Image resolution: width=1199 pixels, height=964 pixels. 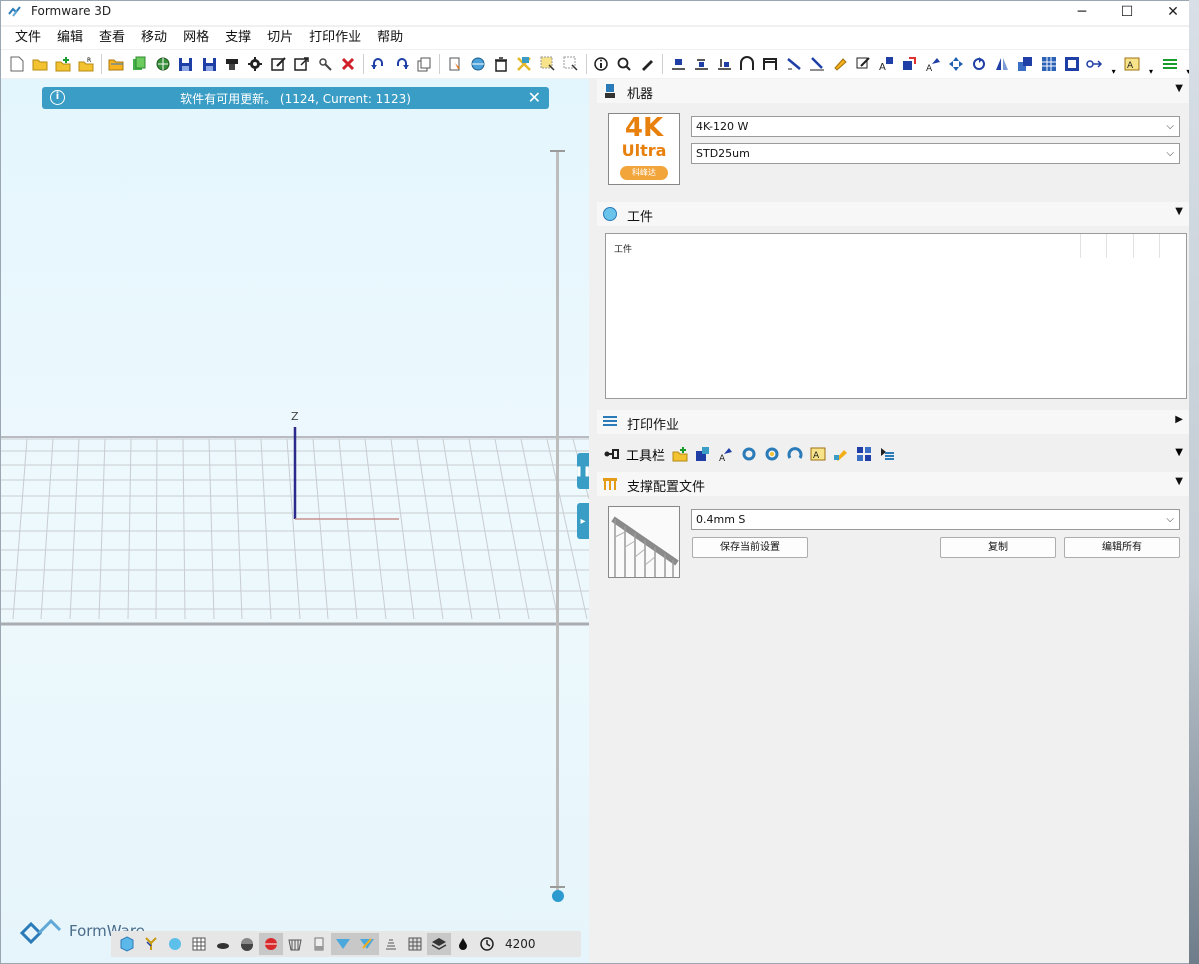 What do you see at coordinates (501, 64) in the screenshot?
I see `trash-icon` at bounding box center [501, 64].